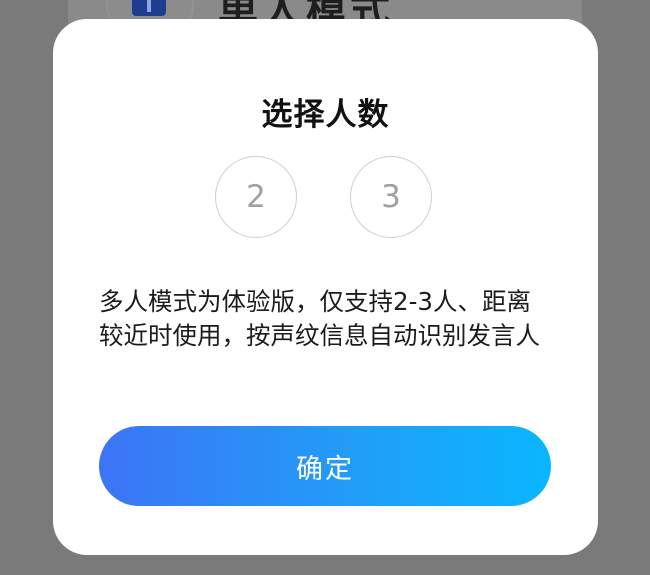 The image size is (650, 575). What do you see at coordinates (325, 115) in the screenshot?
I see `dialog-title: 选择人数` at bounding box center [325, 115].